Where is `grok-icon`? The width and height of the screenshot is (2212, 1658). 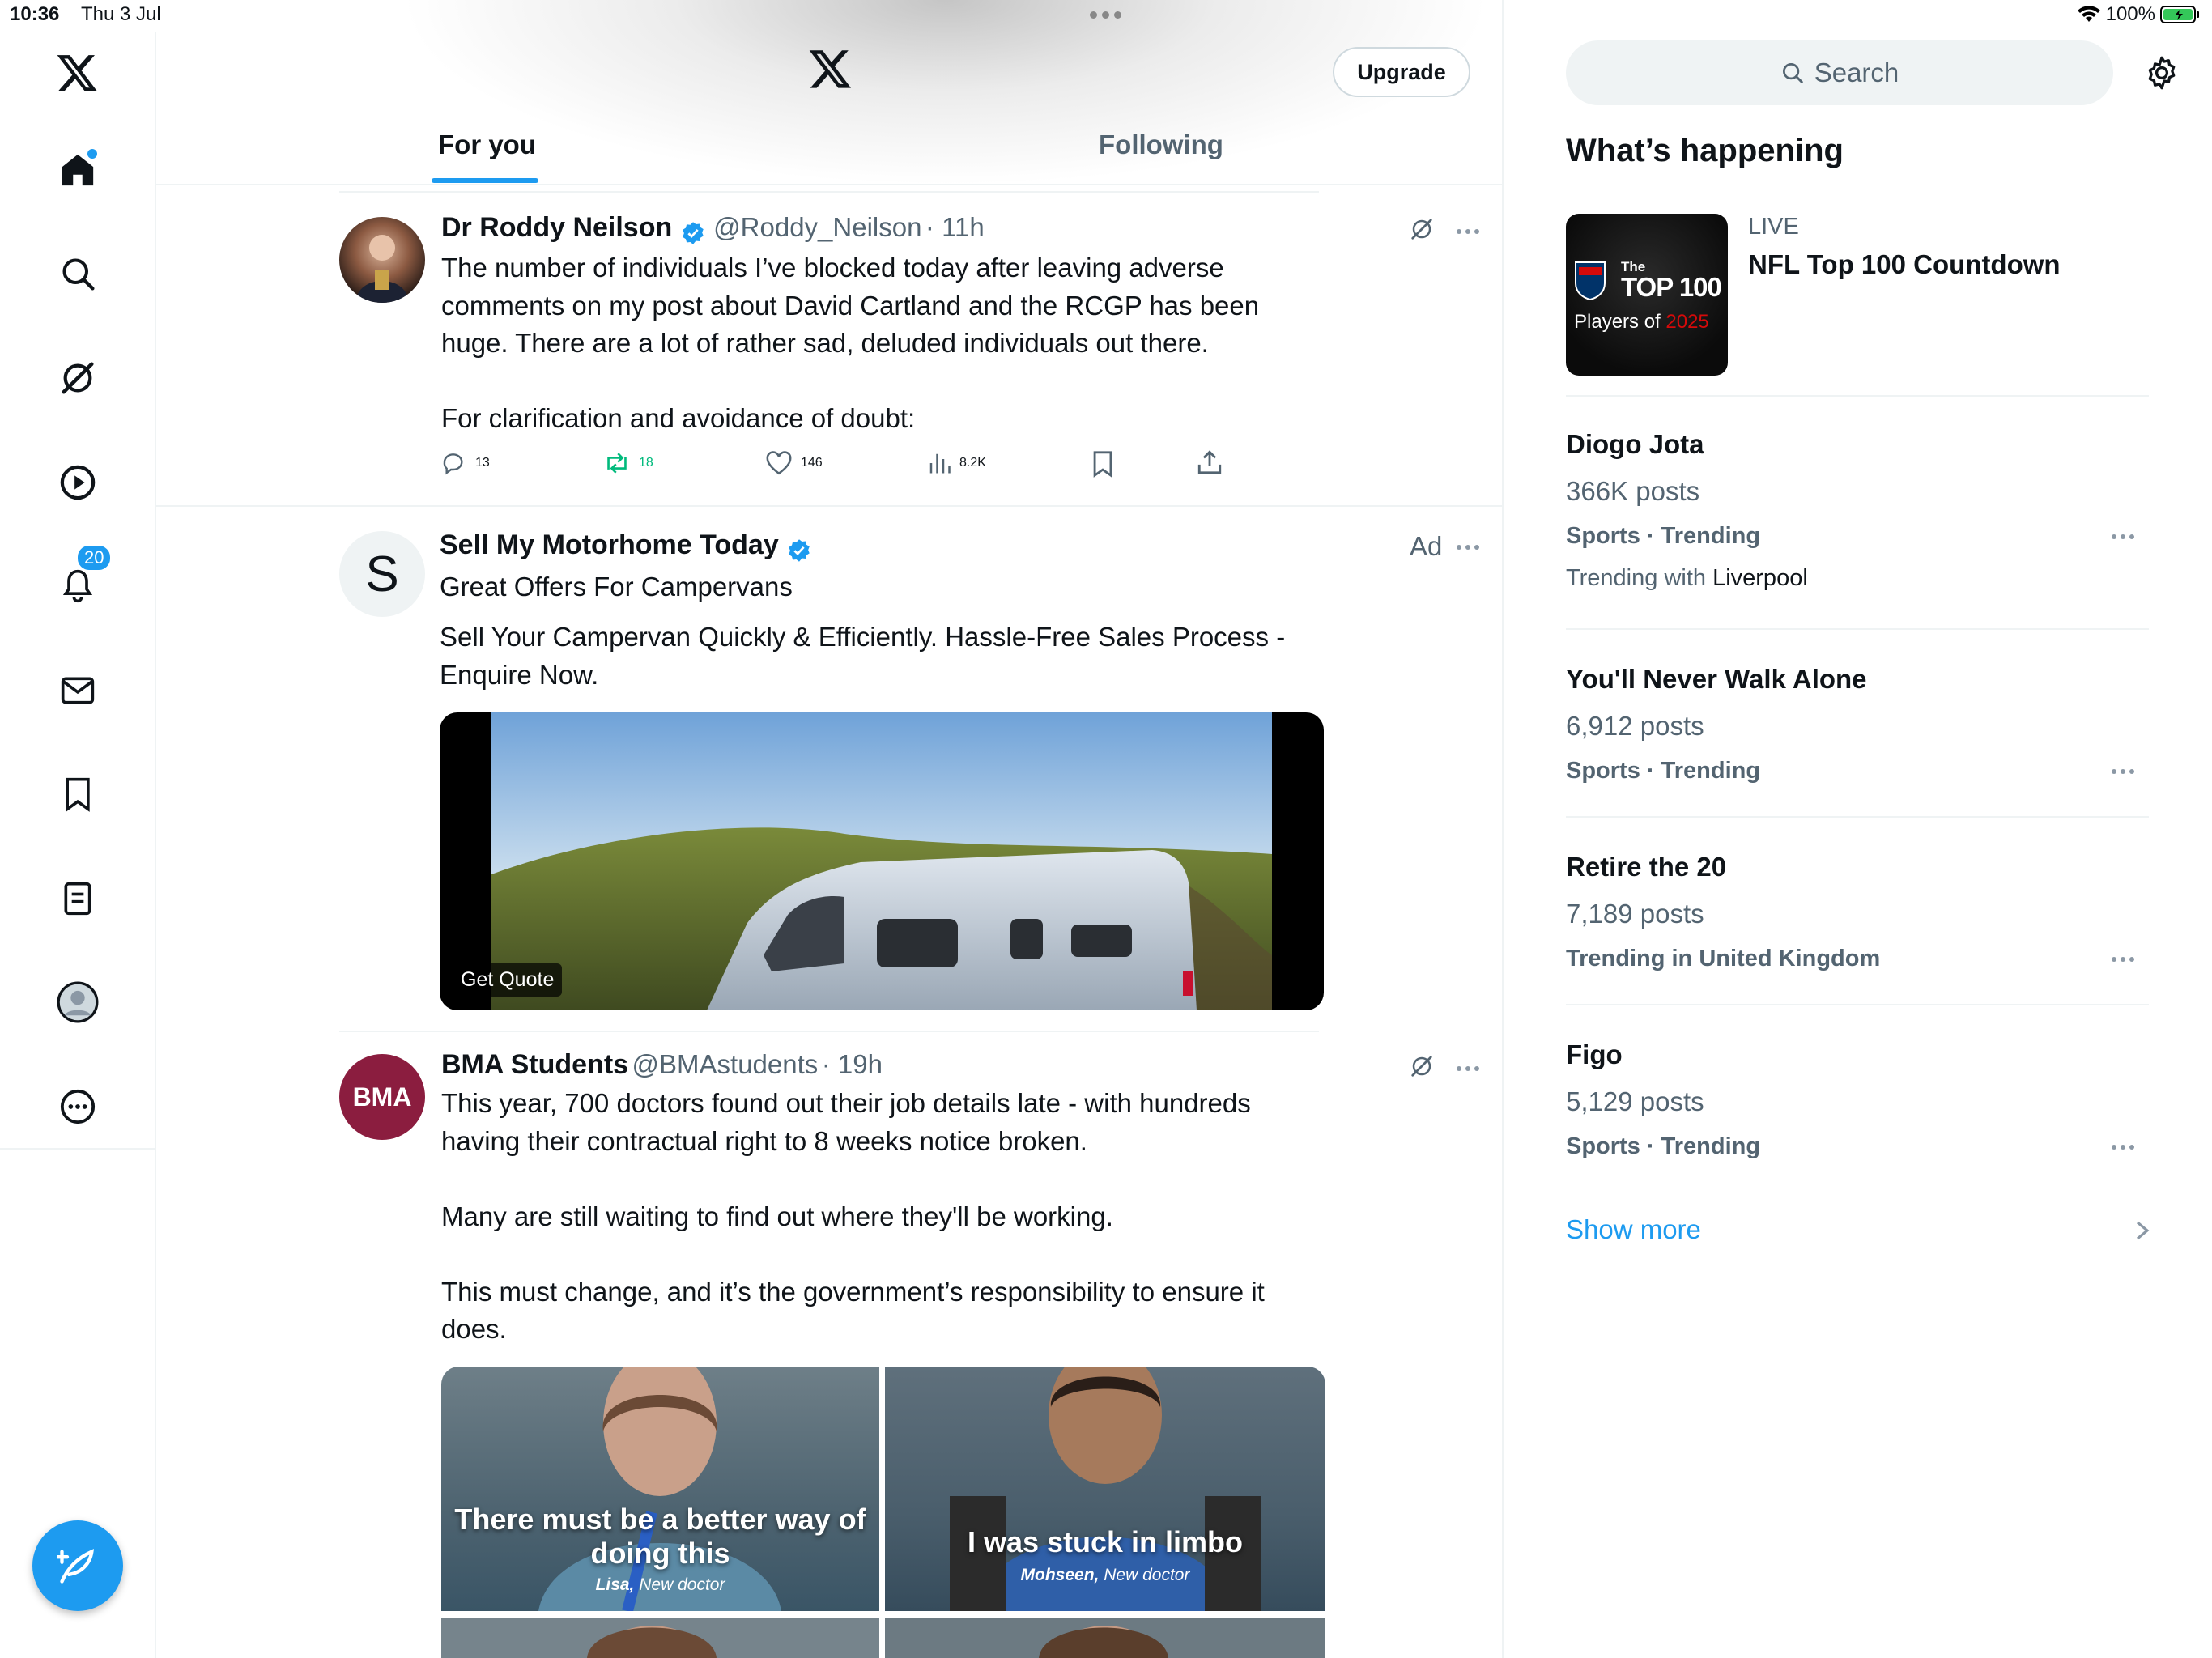 grok-icon is located at coordinates (77, 378).